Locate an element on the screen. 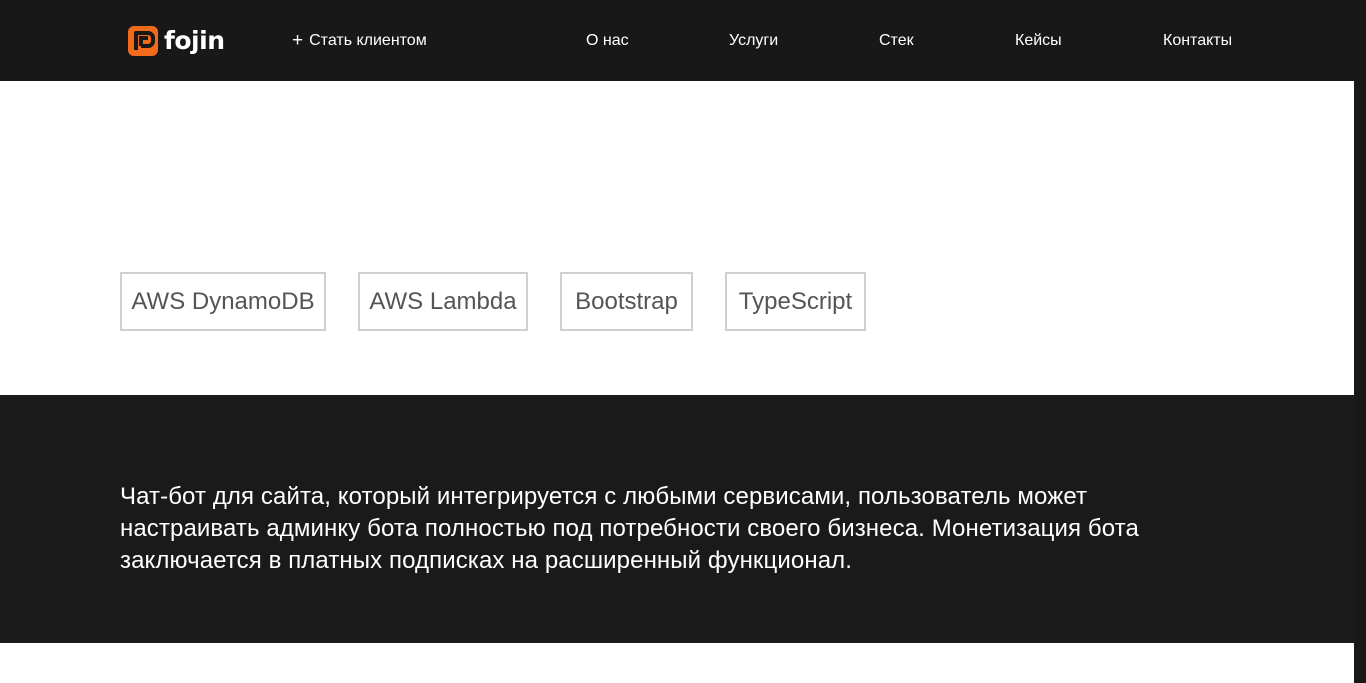 This screenshot has width=1366, height=683. logo-text: fojin is located at coordinates (194, 40).